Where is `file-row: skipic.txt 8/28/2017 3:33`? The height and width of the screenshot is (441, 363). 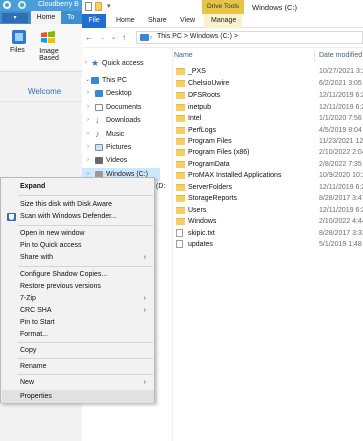 file-row: skipic.txt 8/28/2017 3:33 is located at coordinates (268, 233).